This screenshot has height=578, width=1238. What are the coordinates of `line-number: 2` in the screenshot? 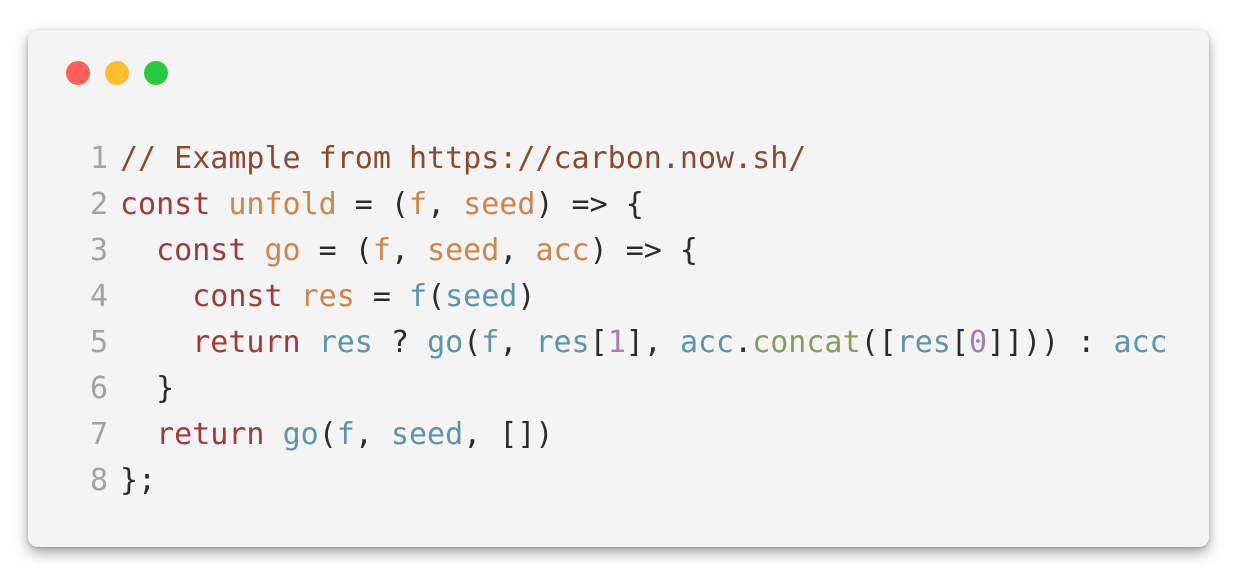 It's located at (98, 204).